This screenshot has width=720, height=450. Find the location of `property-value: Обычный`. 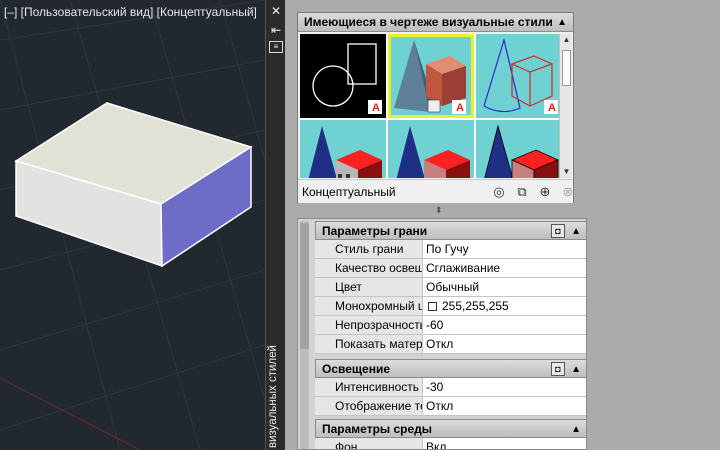

property-value: Обычный is located at coordinates (504, 287).